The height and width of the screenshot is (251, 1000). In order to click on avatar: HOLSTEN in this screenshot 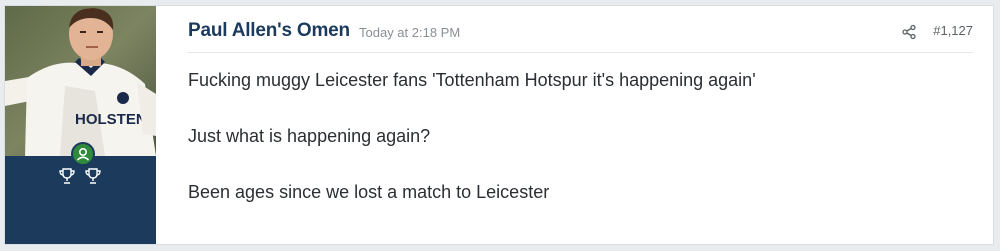, I will do `click(80, 81)`.